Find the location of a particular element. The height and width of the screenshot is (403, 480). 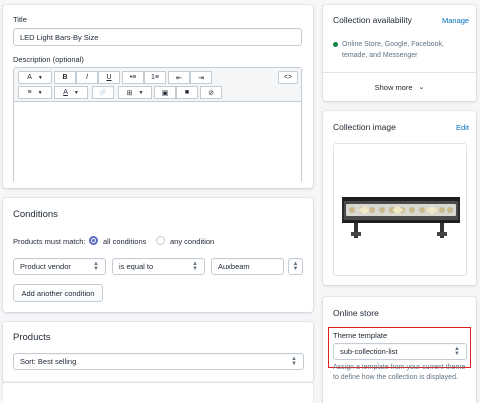

html-toggle-button: <> is located at coordinates (288, 77).